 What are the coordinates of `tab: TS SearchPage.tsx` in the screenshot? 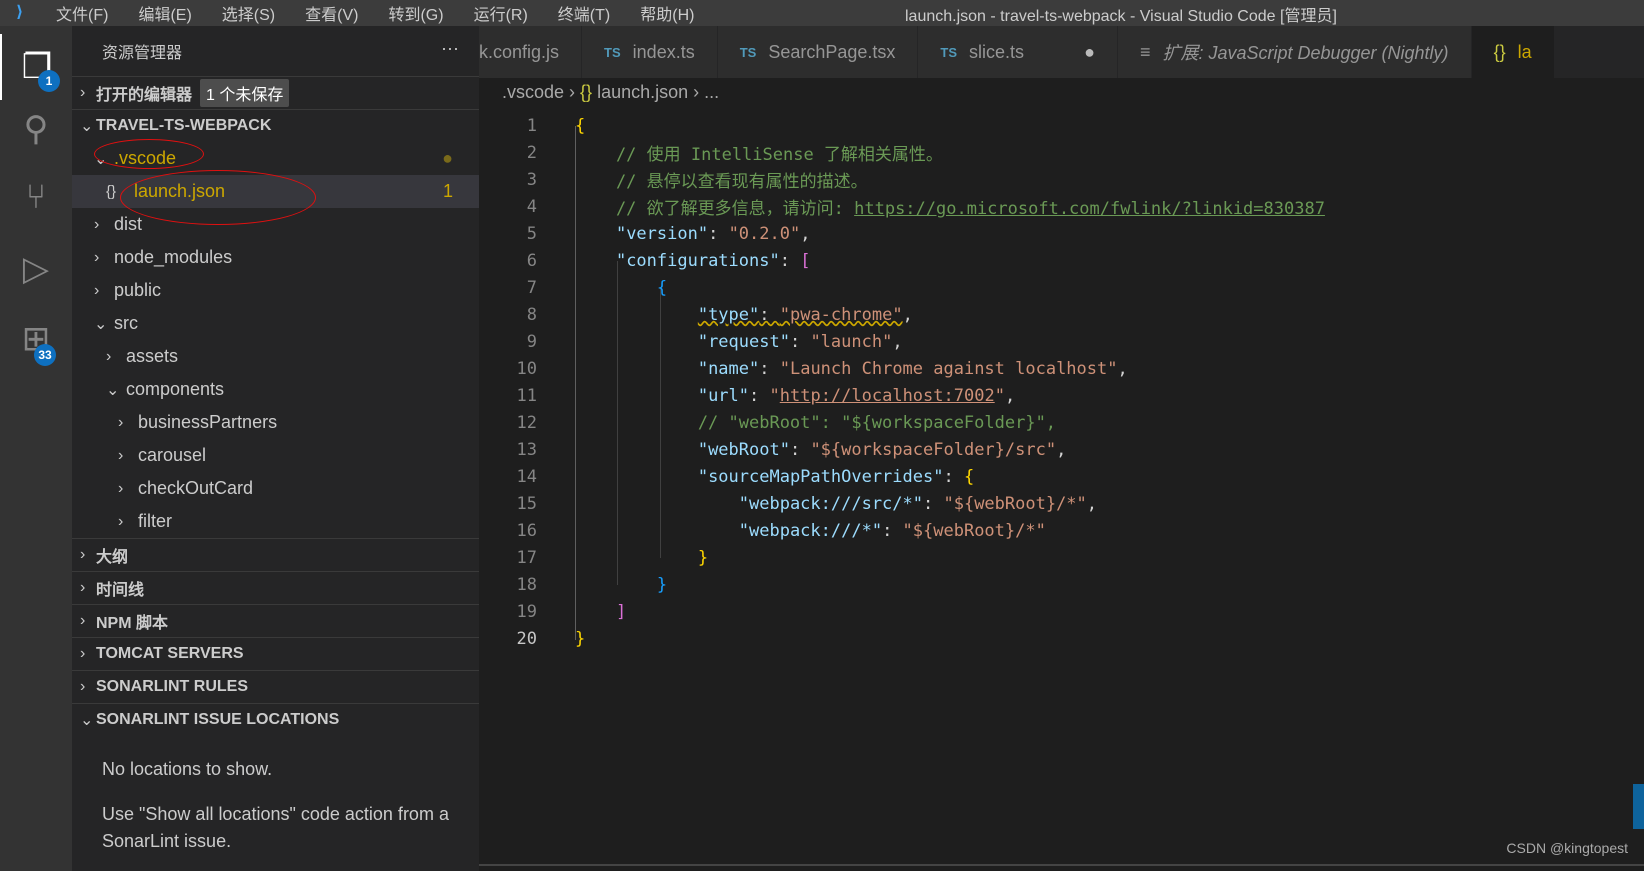 It's located at (818, 52).